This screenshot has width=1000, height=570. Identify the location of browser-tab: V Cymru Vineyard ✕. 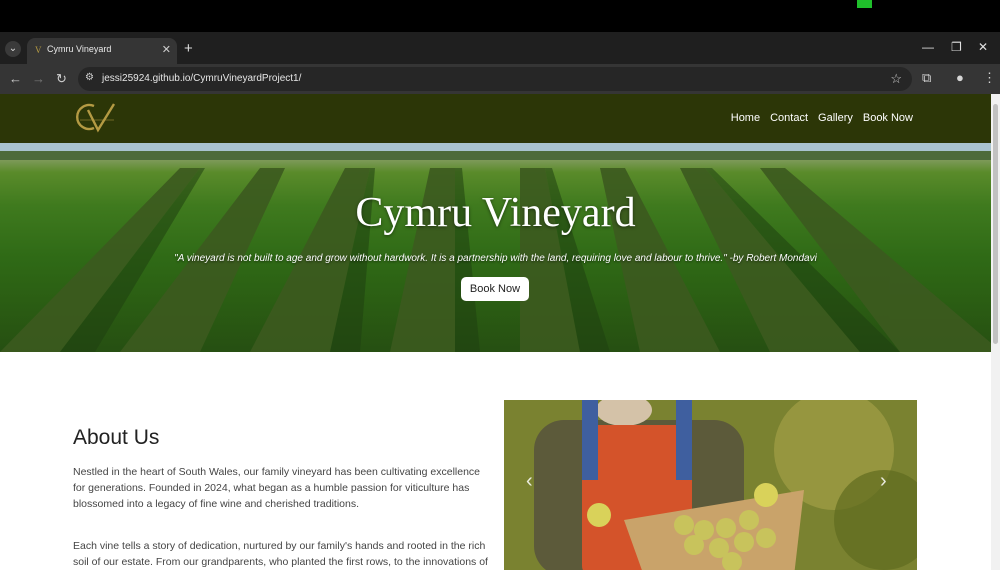
(102, 51).